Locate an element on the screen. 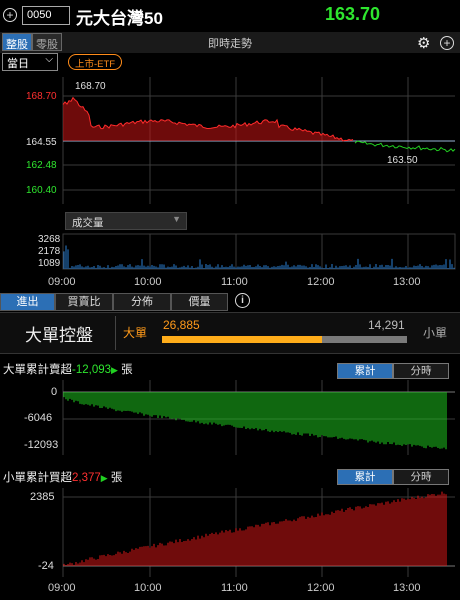 The image size is (460, 600). small-period-button: 分時 is located at coordinates (421, 477).